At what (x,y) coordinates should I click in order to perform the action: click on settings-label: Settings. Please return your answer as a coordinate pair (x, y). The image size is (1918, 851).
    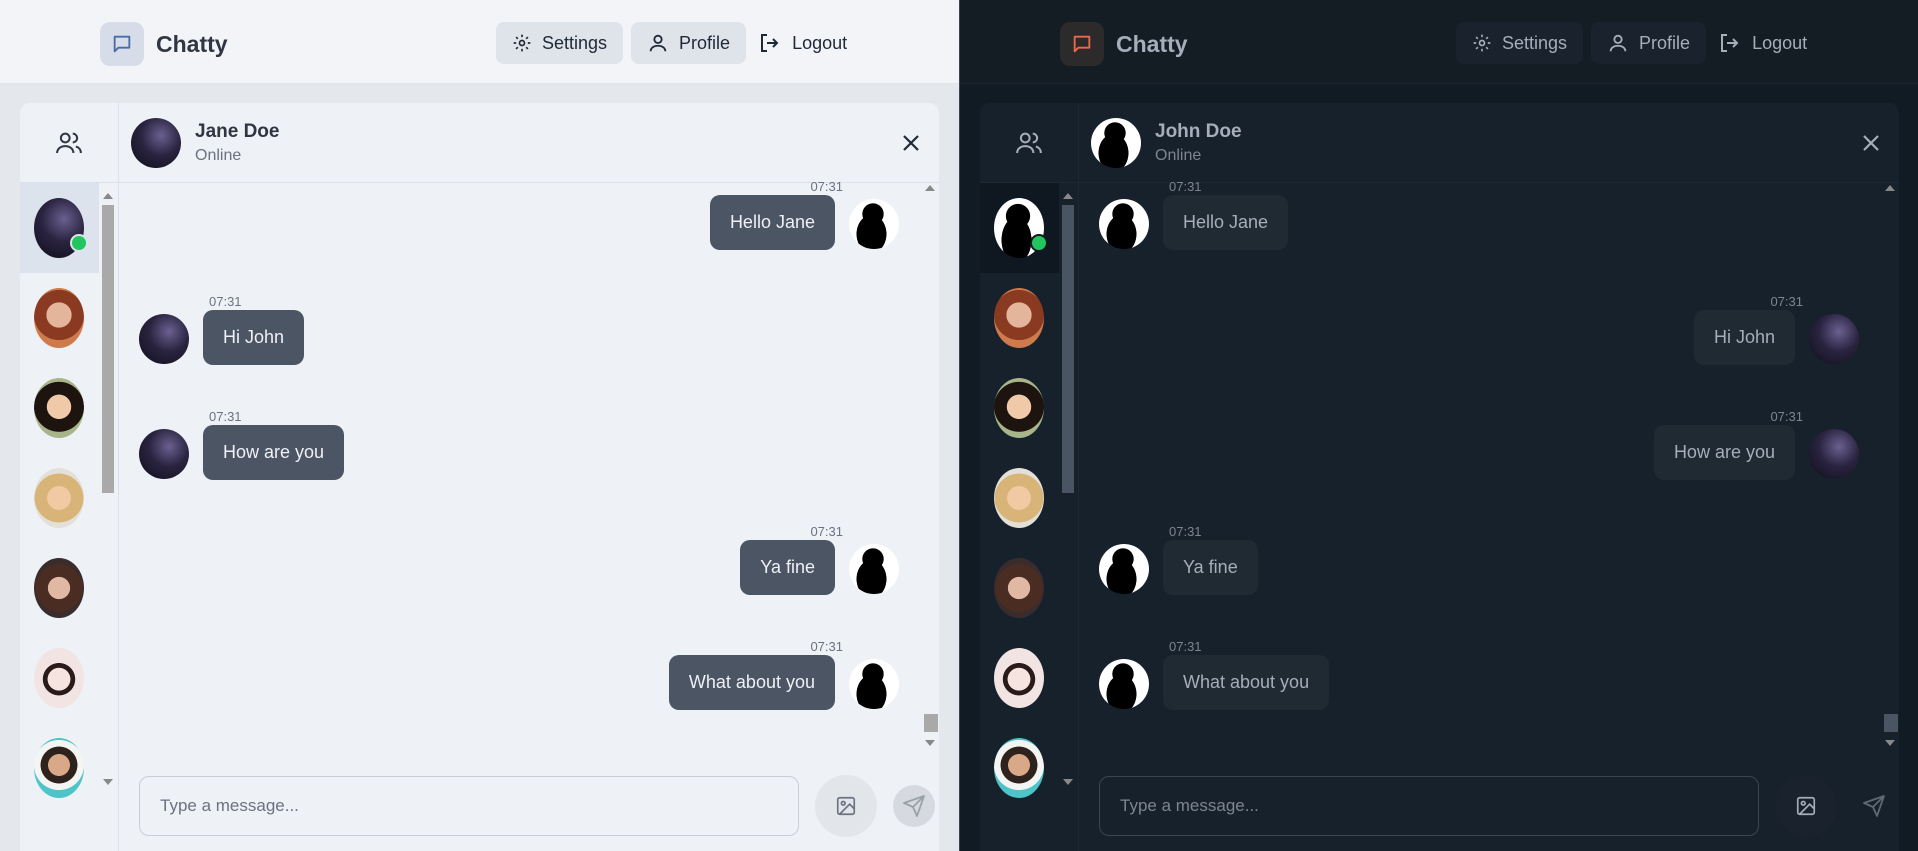
    Looking at the image, I should click on (1535, 42).